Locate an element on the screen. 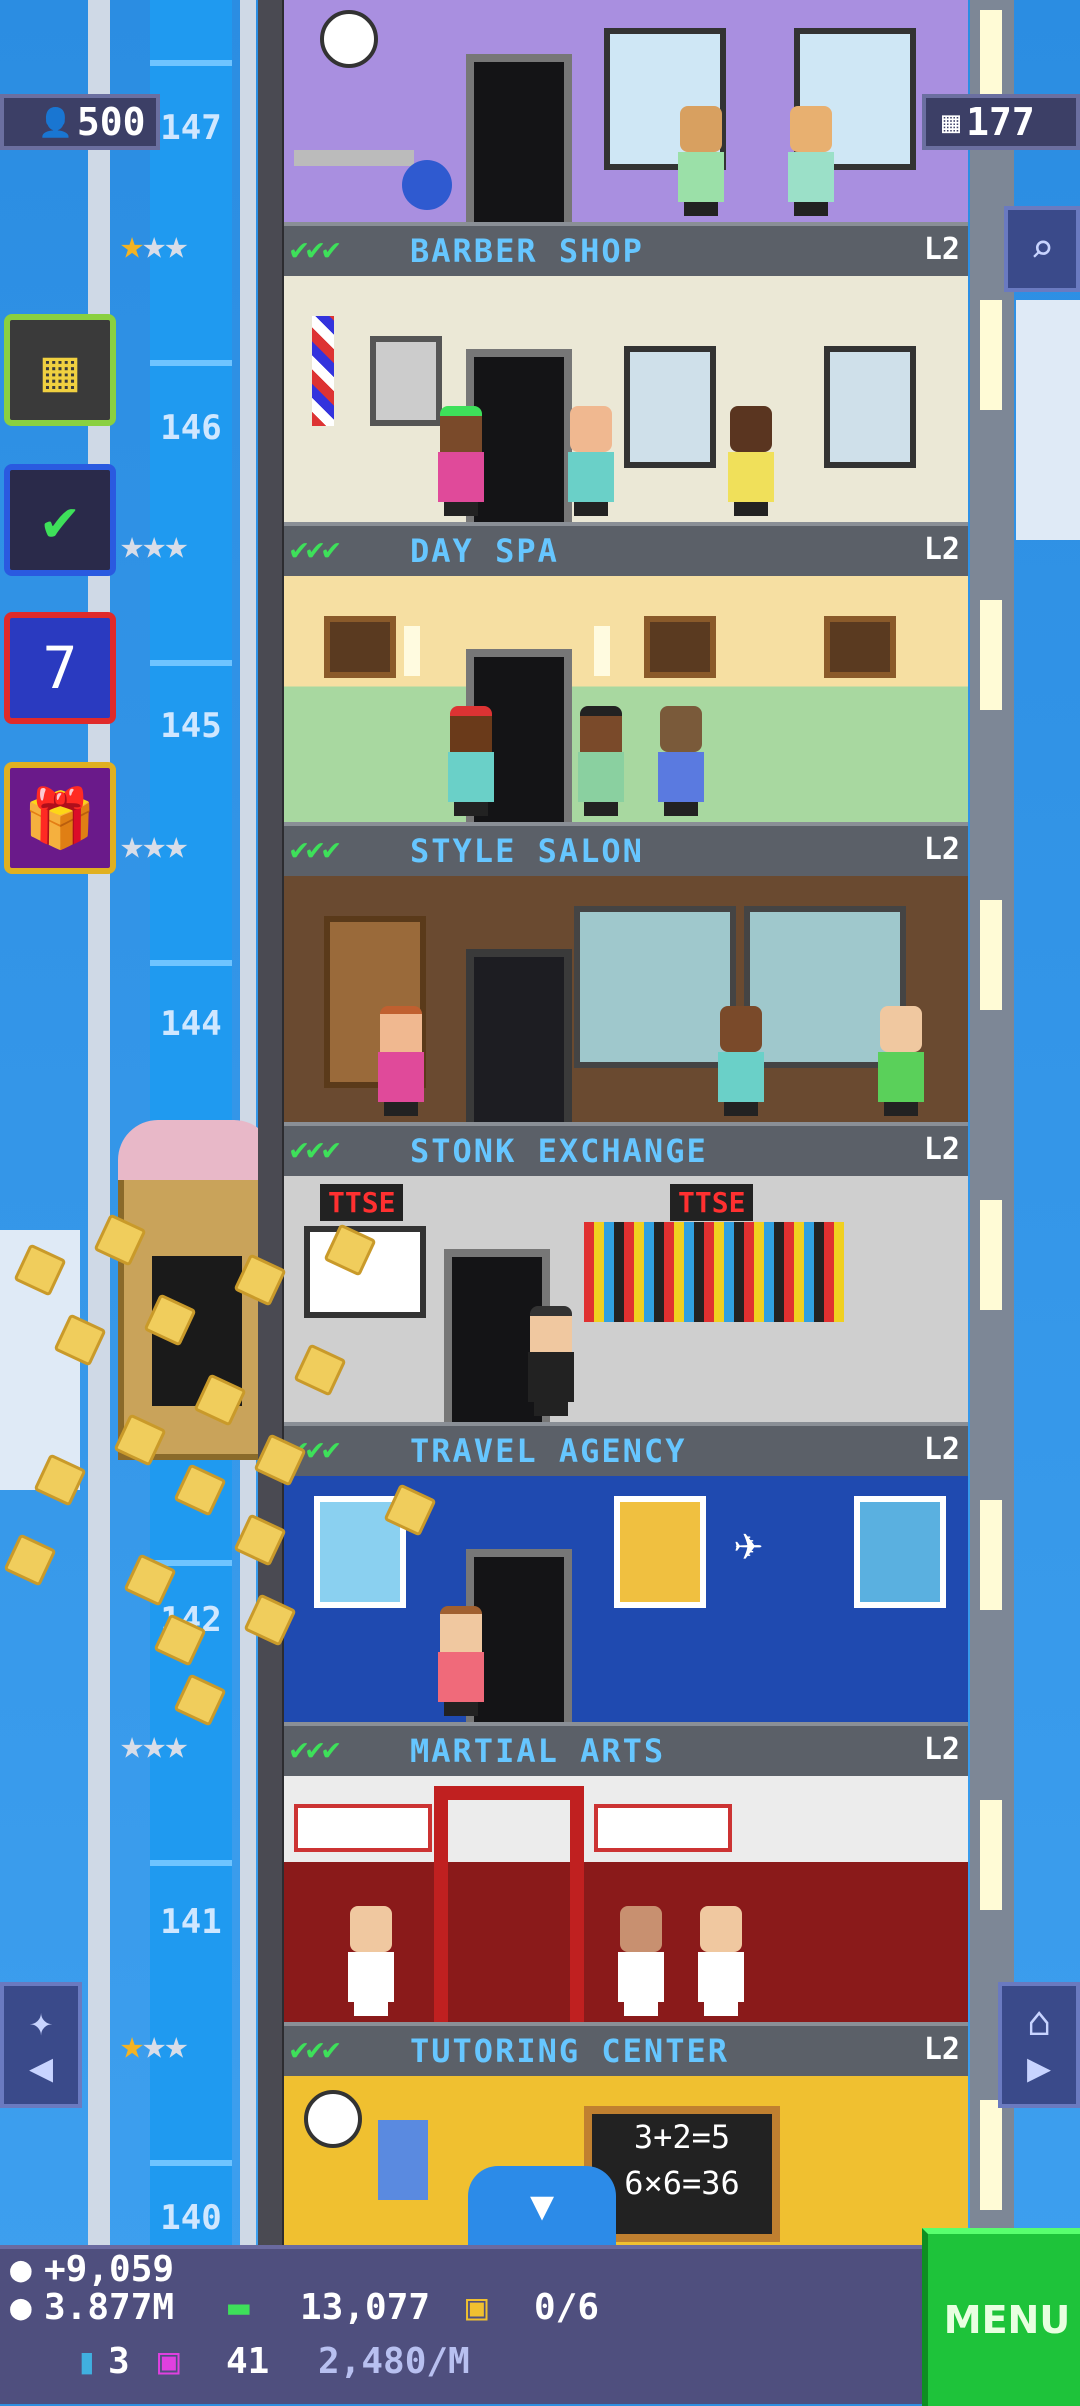 The height and width of the screenshot is (2406, 1080). coin-total: 3.877M is located at coordinates (109, 2307).